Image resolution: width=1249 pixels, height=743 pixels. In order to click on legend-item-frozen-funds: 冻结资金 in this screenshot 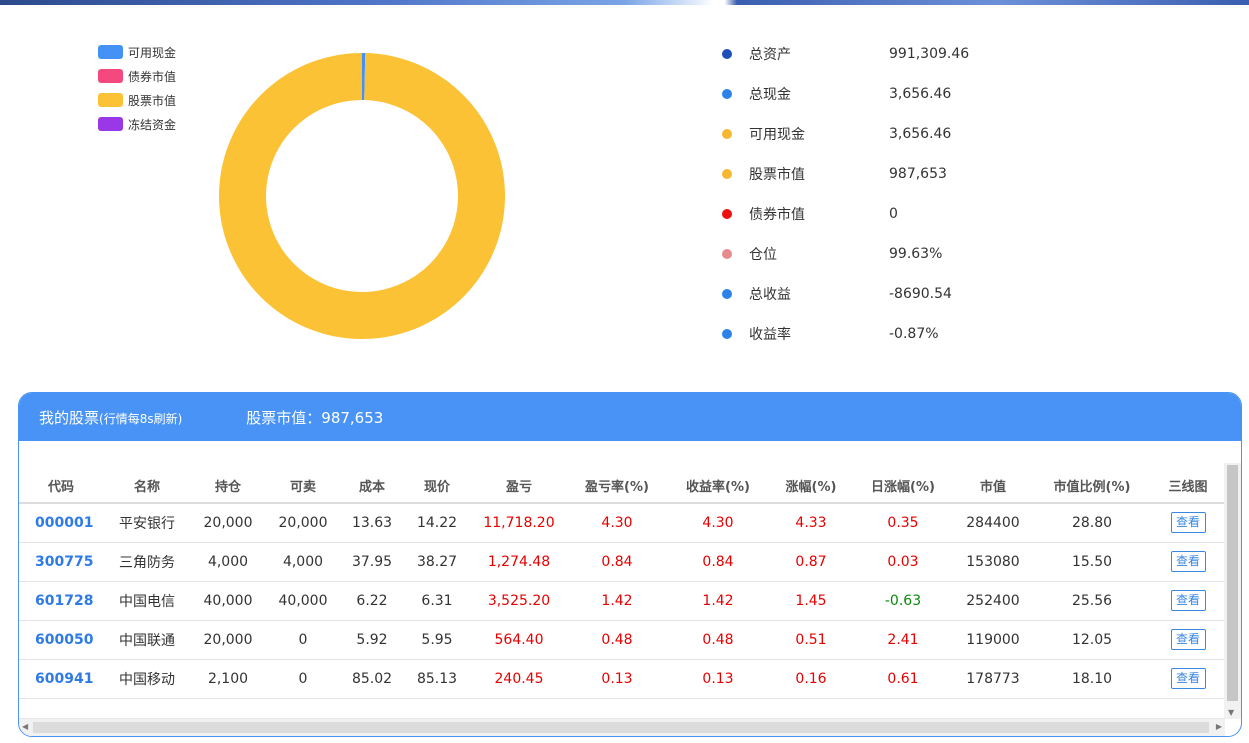, I will do `click(137, 124)`.